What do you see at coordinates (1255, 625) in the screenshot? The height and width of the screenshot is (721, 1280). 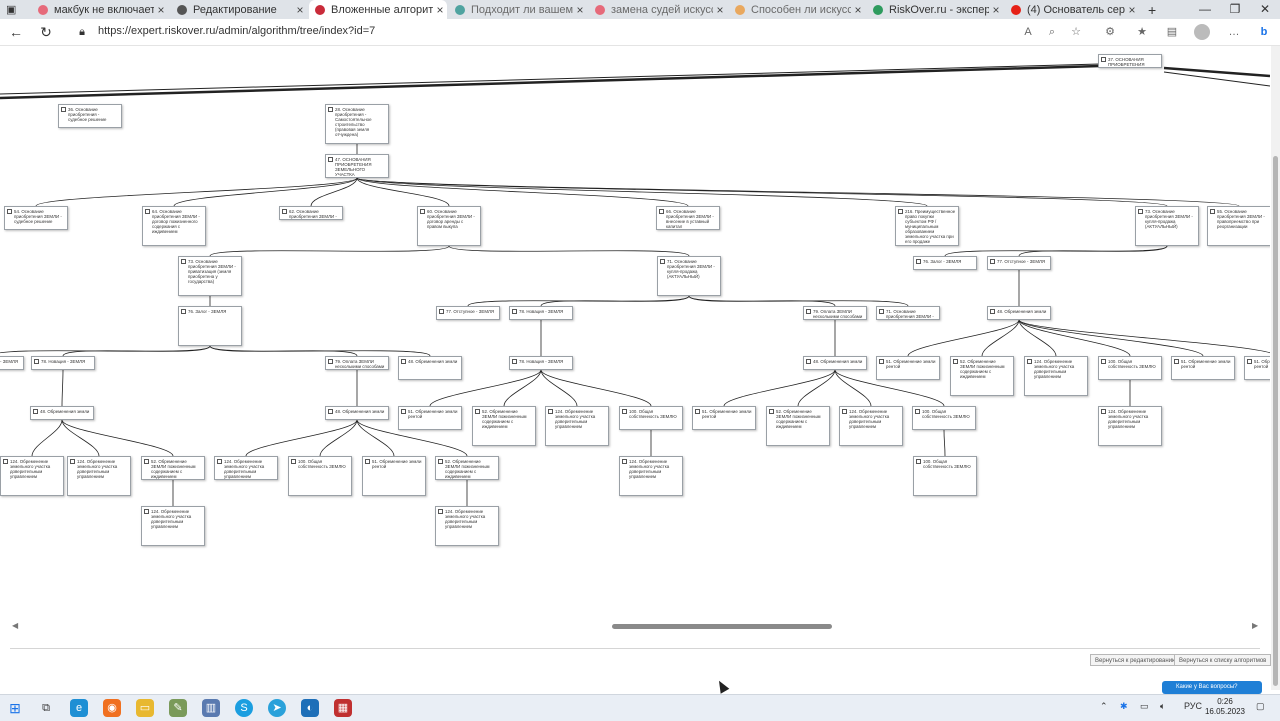 I see `scroll-right-arrow-icon: ▶` at bounding box center [1255, 625].